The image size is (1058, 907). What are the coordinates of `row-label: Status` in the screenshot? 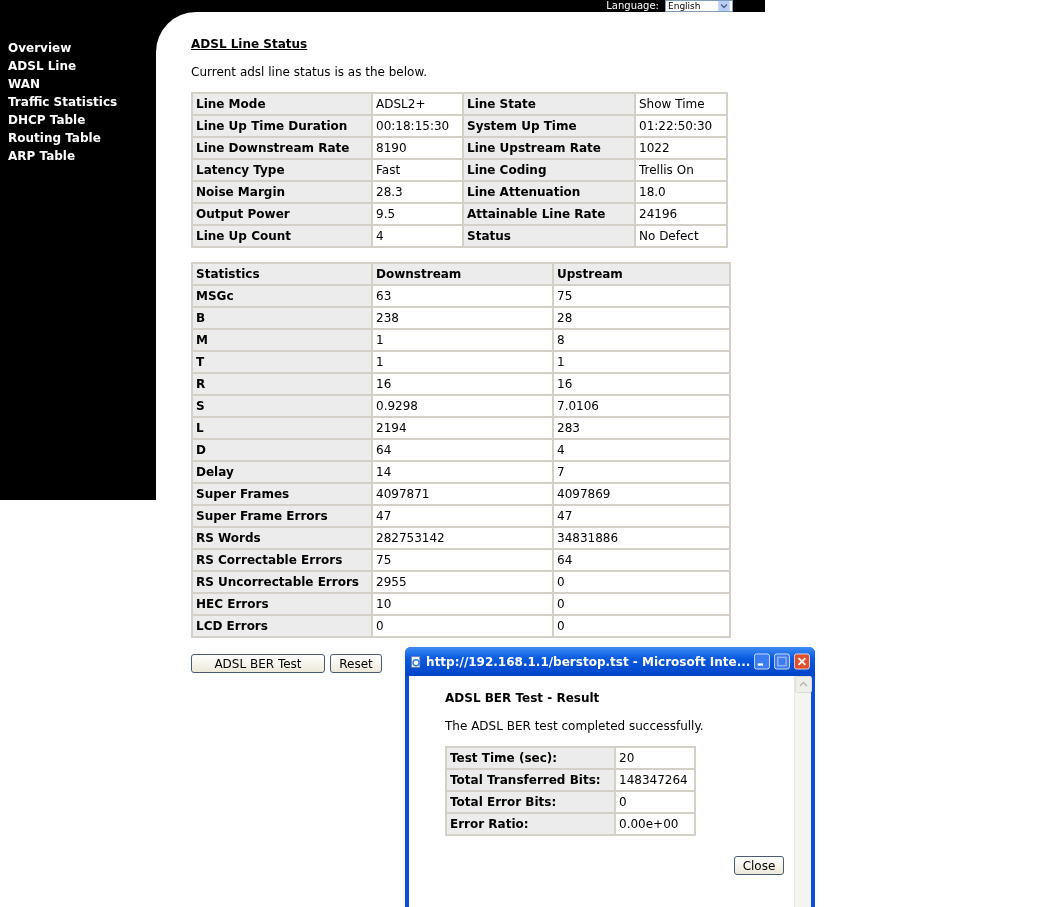 It's located at (549, 236).